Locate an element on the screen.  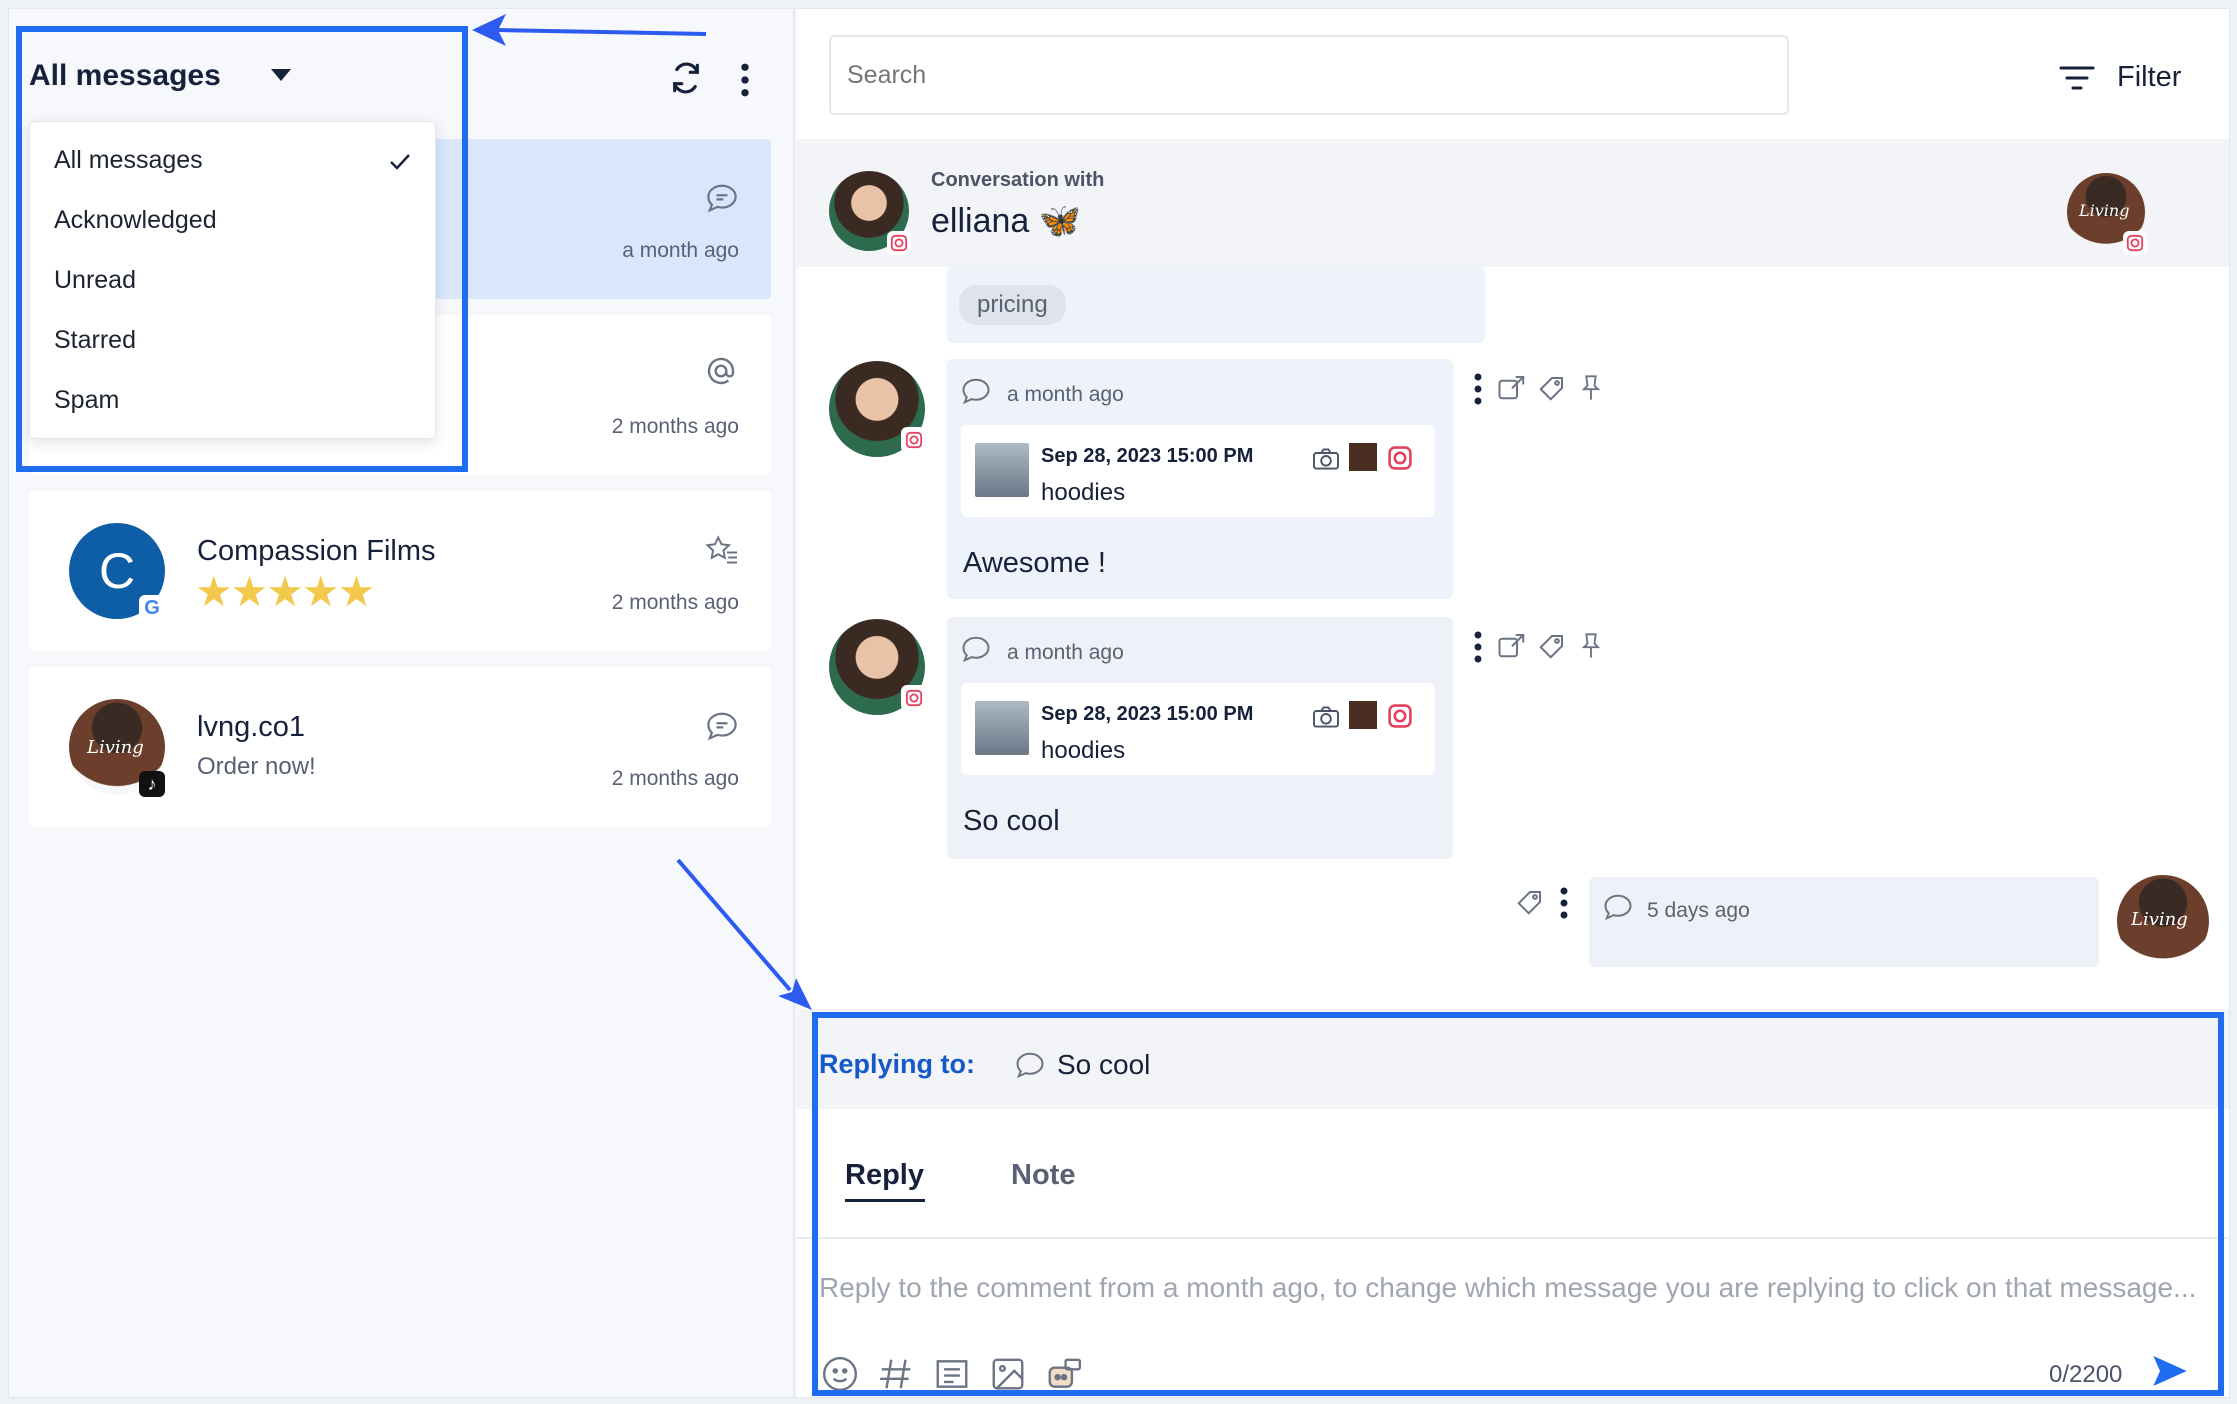
tag-pill: pricing is located at coordinates (1012, 305).